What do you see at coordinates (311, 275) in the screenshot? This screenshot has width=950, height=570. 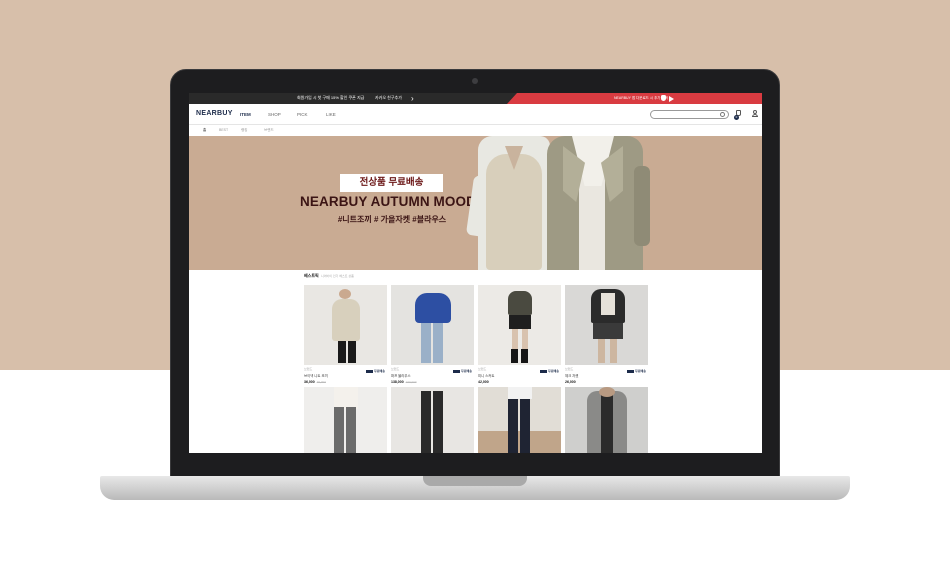 I see `best-section-title: 베스트픽` at bounding box center [311, 275].